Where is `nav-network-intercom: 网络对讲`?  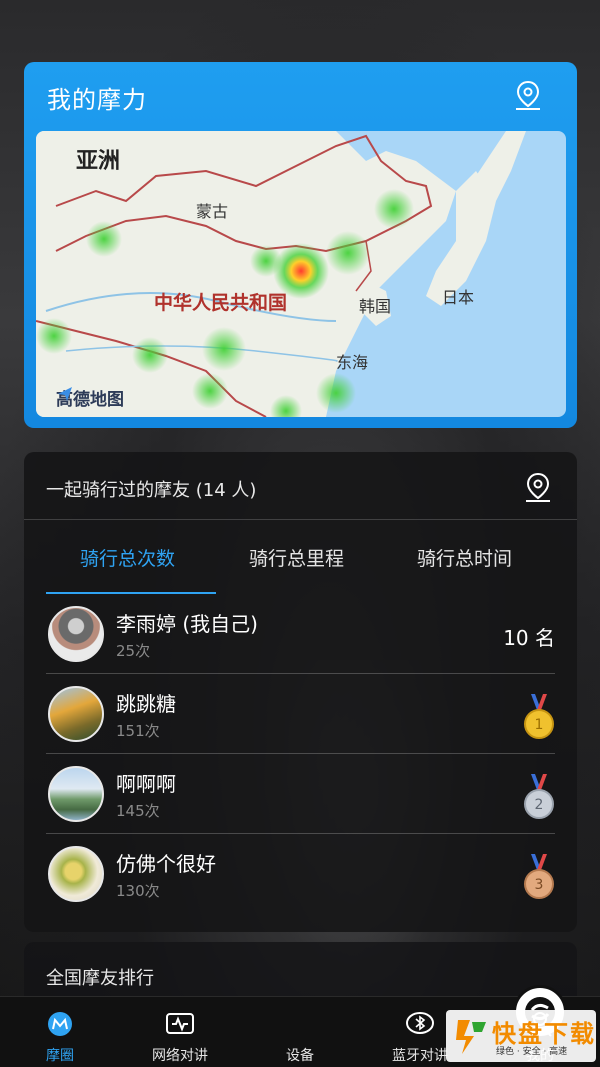 nav-network-intercom: 网络对讲 is located at coordinates (180, 1032).